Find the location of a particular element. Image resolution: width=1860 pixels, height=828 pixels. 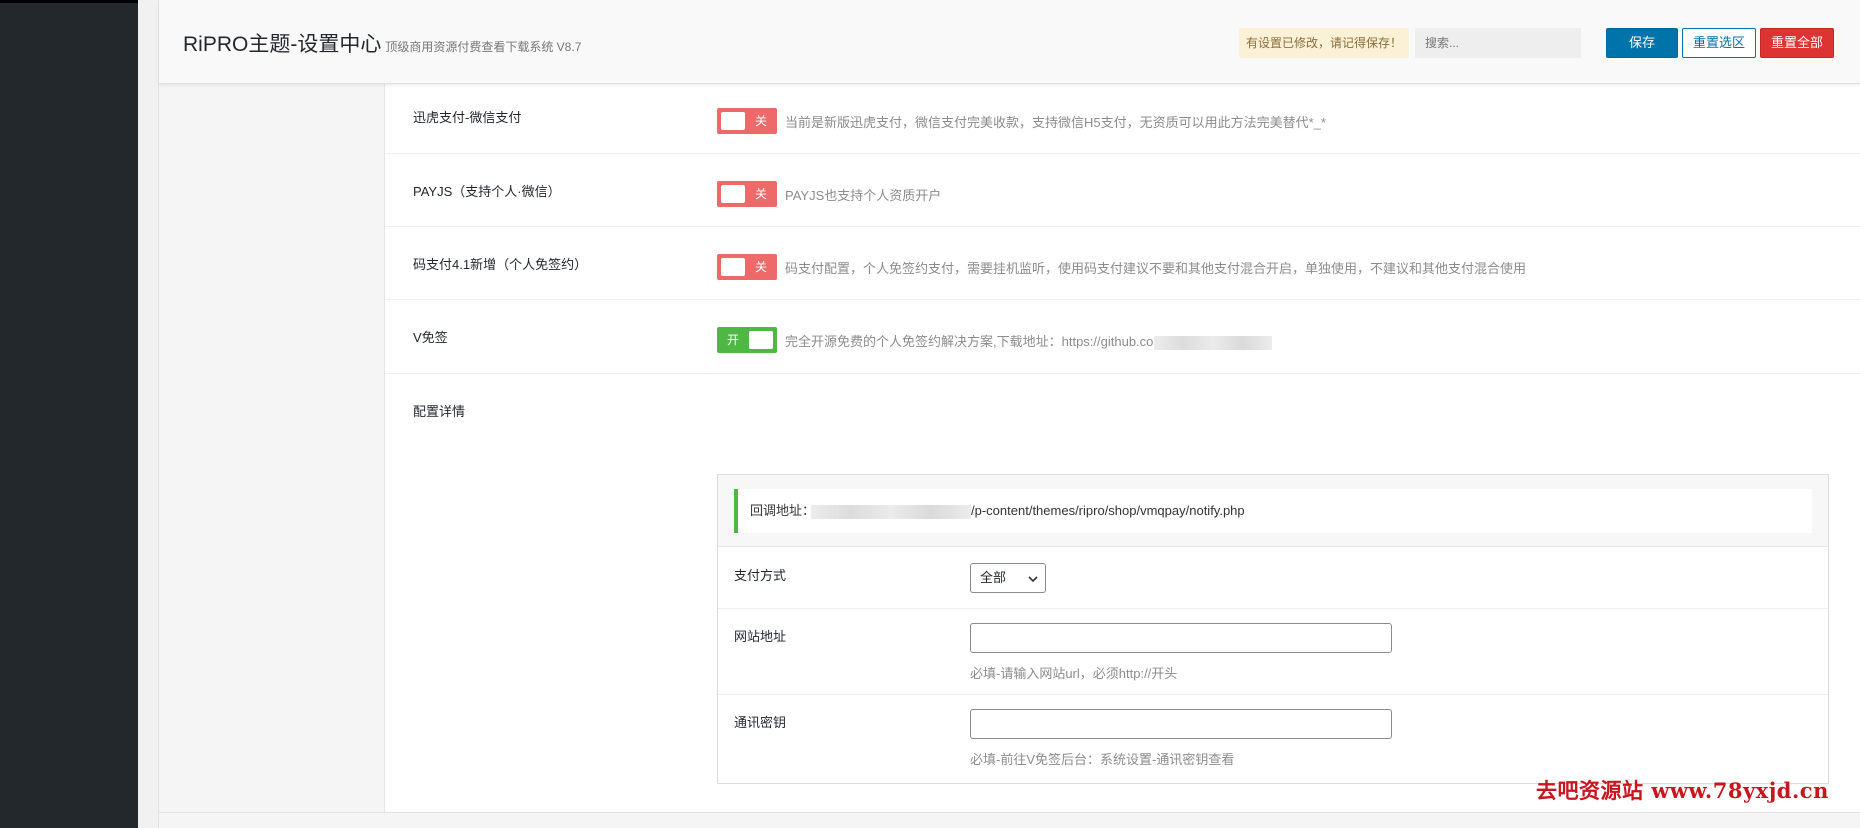

field-description: PAYJS也支持个人资质开户 is located at coordinates (863, 195).